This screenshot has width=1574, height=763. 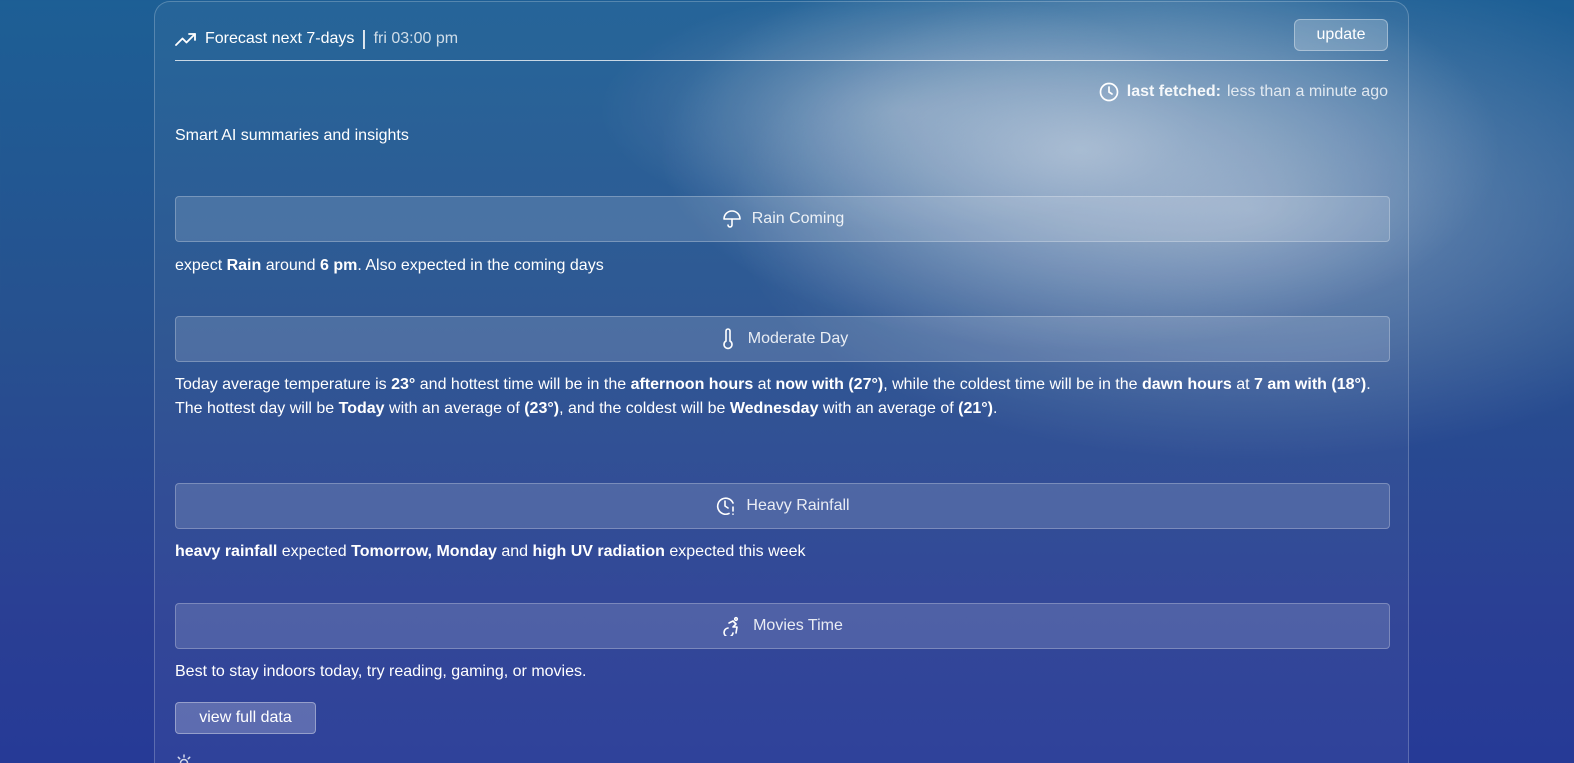 What do you see at coordinates (732, 219) in the screenshot?
I see `umbrella-icon` at bounding box center [732, 219].